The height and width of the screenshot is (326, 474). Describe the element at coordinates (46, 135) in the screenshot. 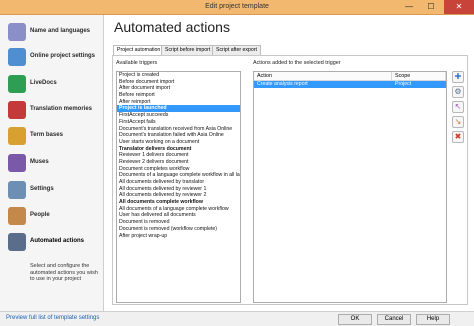

I see `sidebar-item-label: Term bases` at that location.